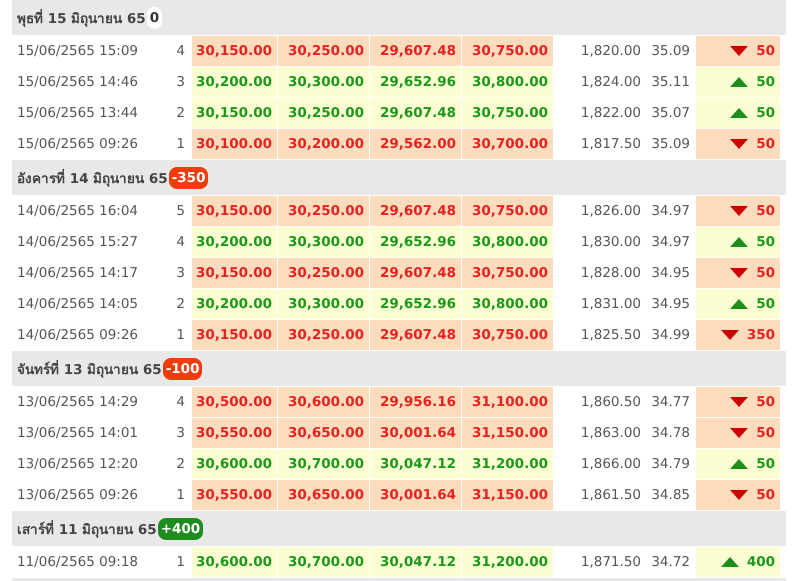 Image resolution: width=800 pixels, height=581 pixels. Describe the element at coordinates (760, 562) in the screenshot. I see `change-value: 400` at that location.